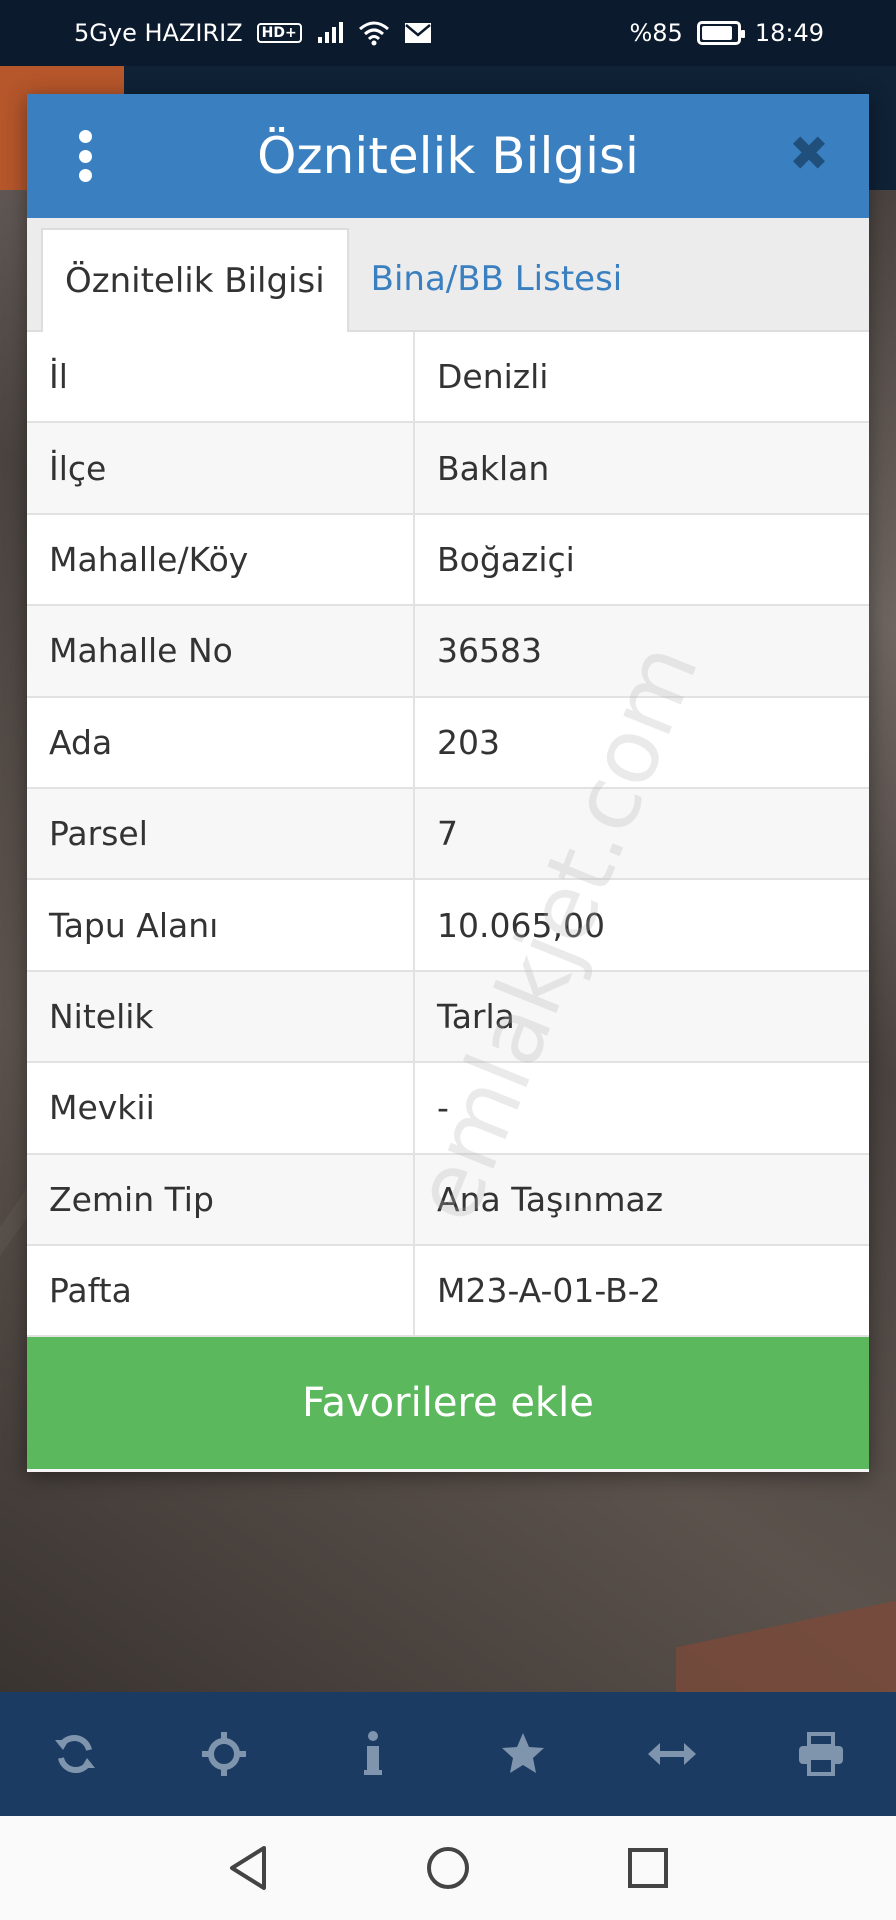 This screenshot has height=1920, width=896. I want to click on table-row: Mevkii -, so click(448, 1109).